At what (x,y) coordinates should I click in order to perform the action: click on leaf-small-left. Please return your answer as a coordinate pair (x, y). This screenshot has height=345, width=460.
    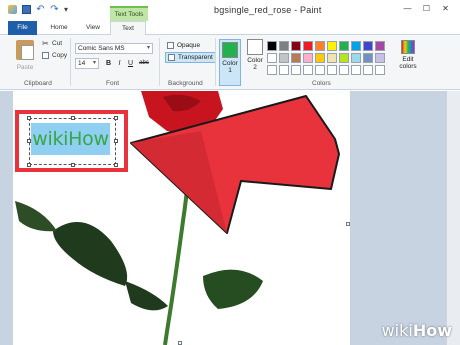
    Looking at the image, I should click on (36, 216).